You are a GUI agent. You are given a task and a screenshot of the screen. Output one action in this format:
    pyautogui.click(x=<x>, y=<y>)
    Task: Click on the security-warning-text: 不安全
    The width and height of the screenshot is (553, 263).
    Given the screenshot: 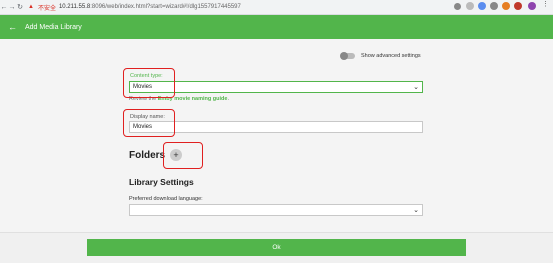 What is the action you would take?
    pyautogui.click(x=47, y=7)
    